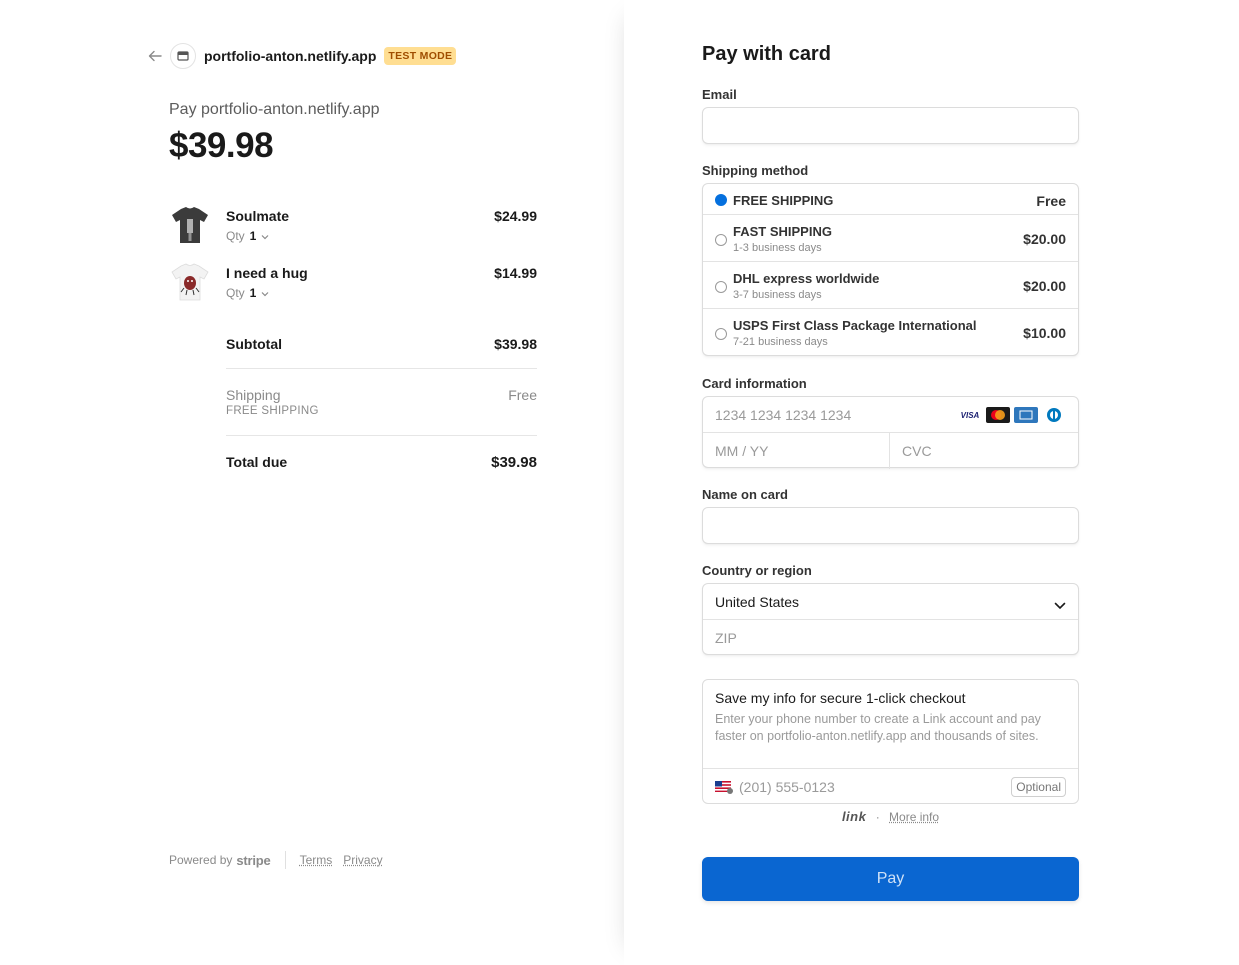  Describe the element at coordinates (742, 451) in the screenshot. I see `expiry-placeholder: MM / YY` at that location.